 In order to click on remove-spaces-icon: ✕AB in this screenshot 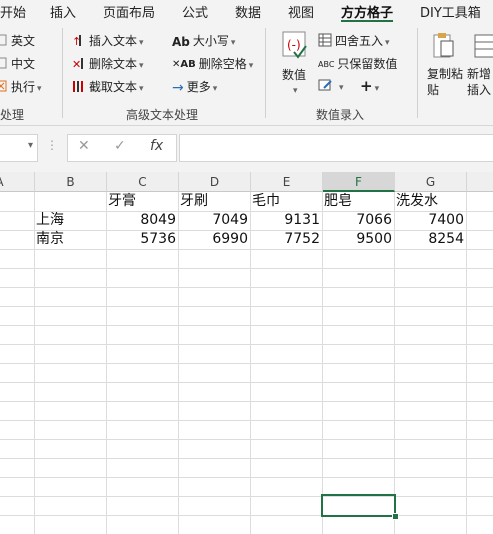, I will do `click(184, 64)`.